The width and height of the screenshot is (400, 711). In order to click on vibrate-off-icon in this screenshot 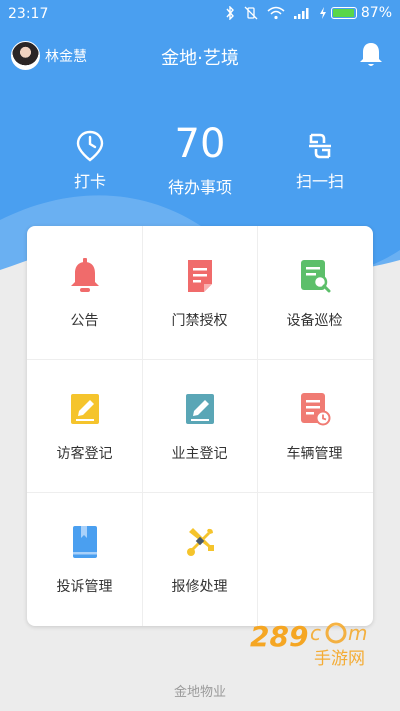, I will do `click(251, 13)`.